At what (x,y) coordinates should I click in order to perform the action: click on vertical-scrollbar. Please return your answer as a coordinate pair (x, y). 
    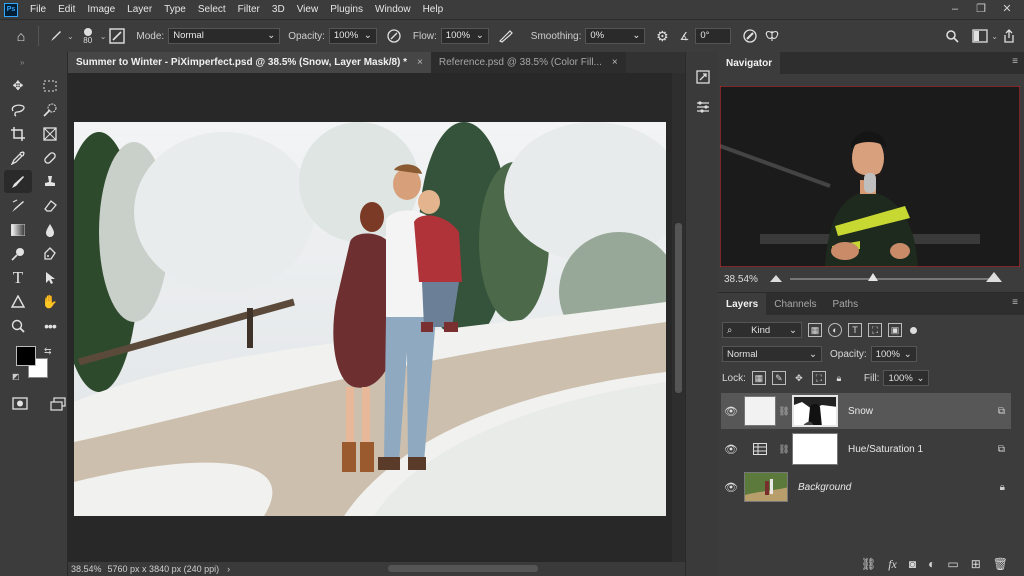
    Looking at the image, I should click on (678, 317).